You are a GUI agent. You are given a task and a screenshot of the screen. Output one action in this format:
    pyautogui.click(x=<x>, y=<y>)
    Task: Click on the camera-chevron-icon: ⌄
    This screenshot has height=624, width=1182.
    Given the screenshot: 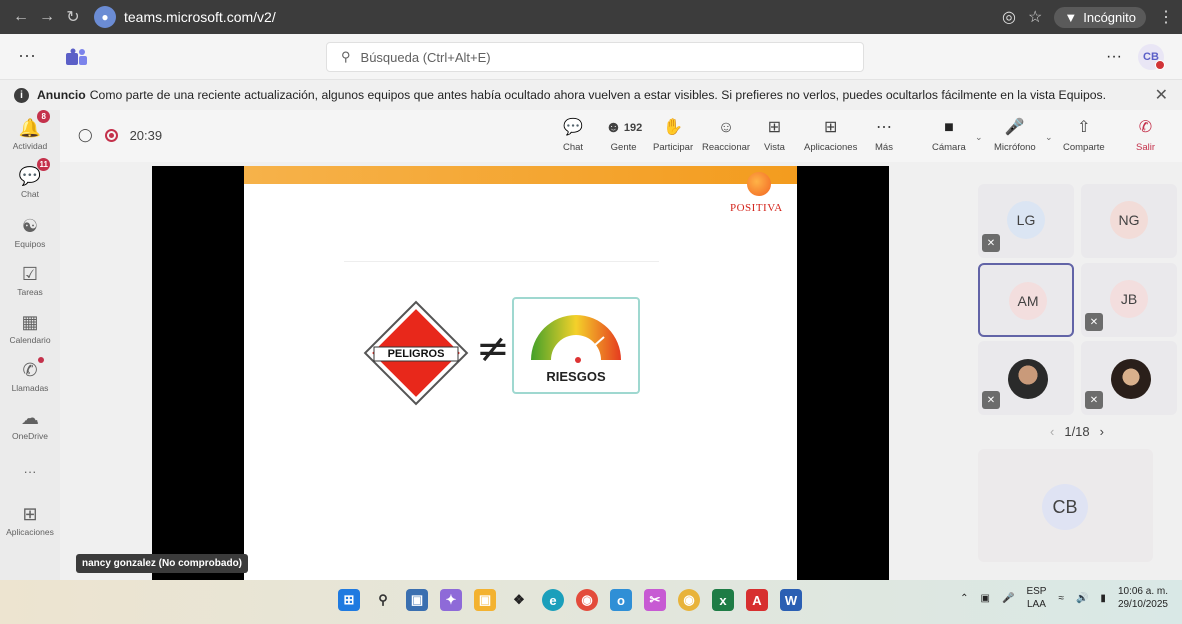 What is the action you would take?
    pyautogui.click(x=979, y=137)
    